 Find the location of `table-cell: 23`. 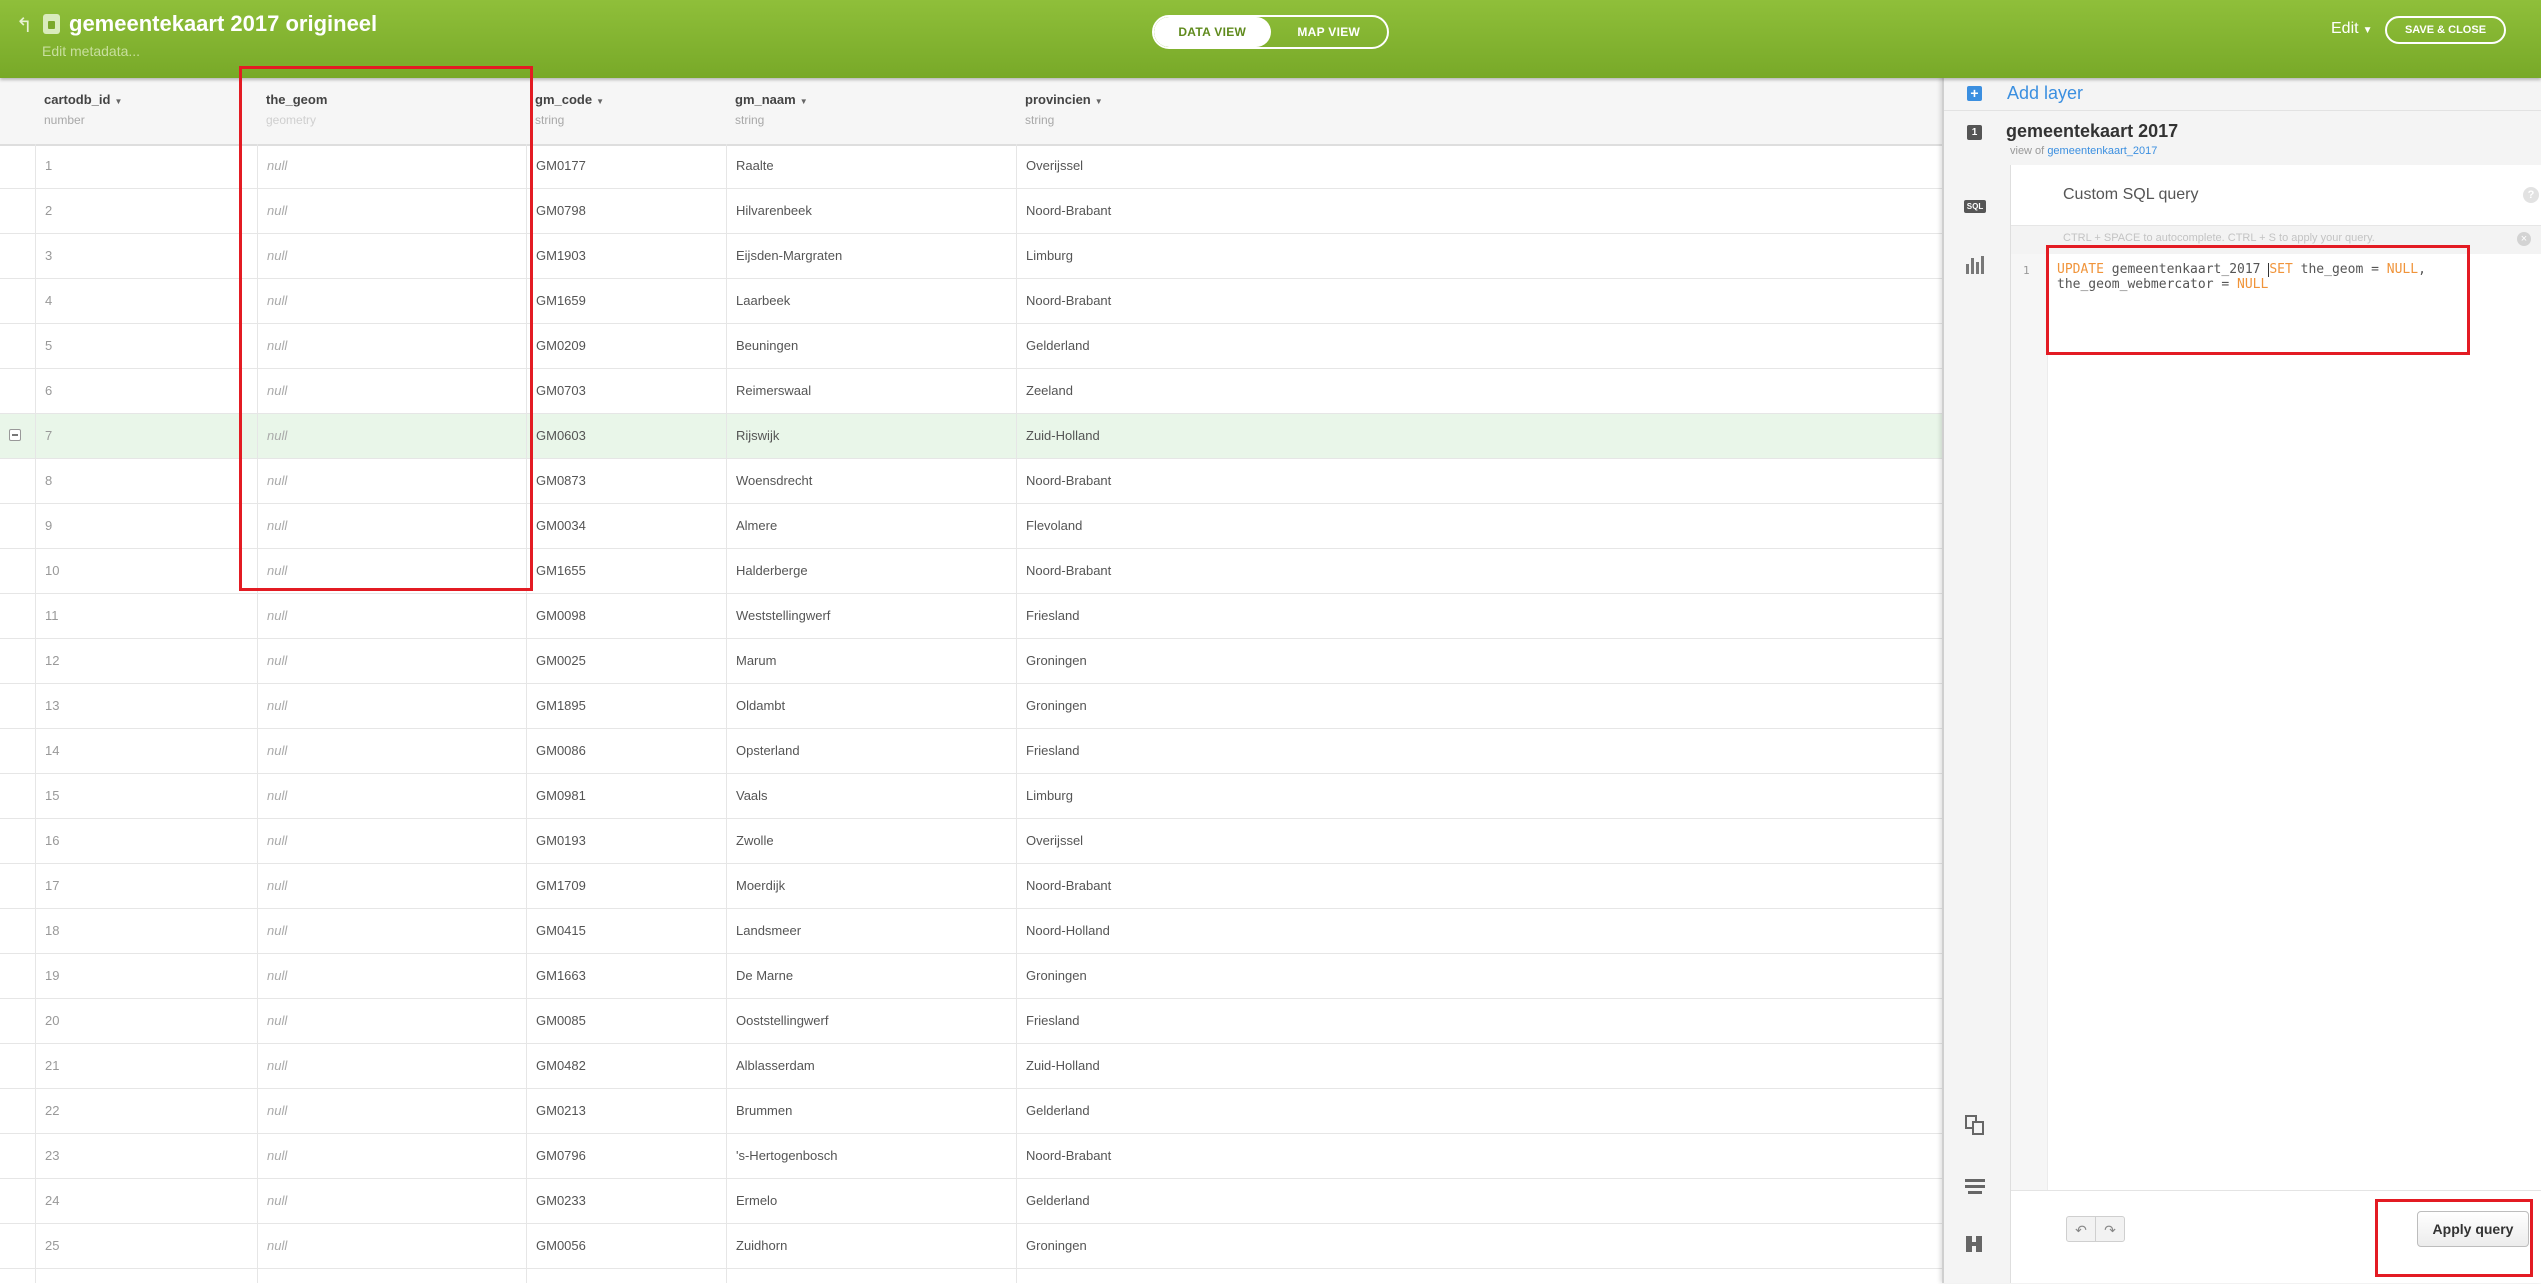

table-cell: 23 is located at coordinates (146, 1156).